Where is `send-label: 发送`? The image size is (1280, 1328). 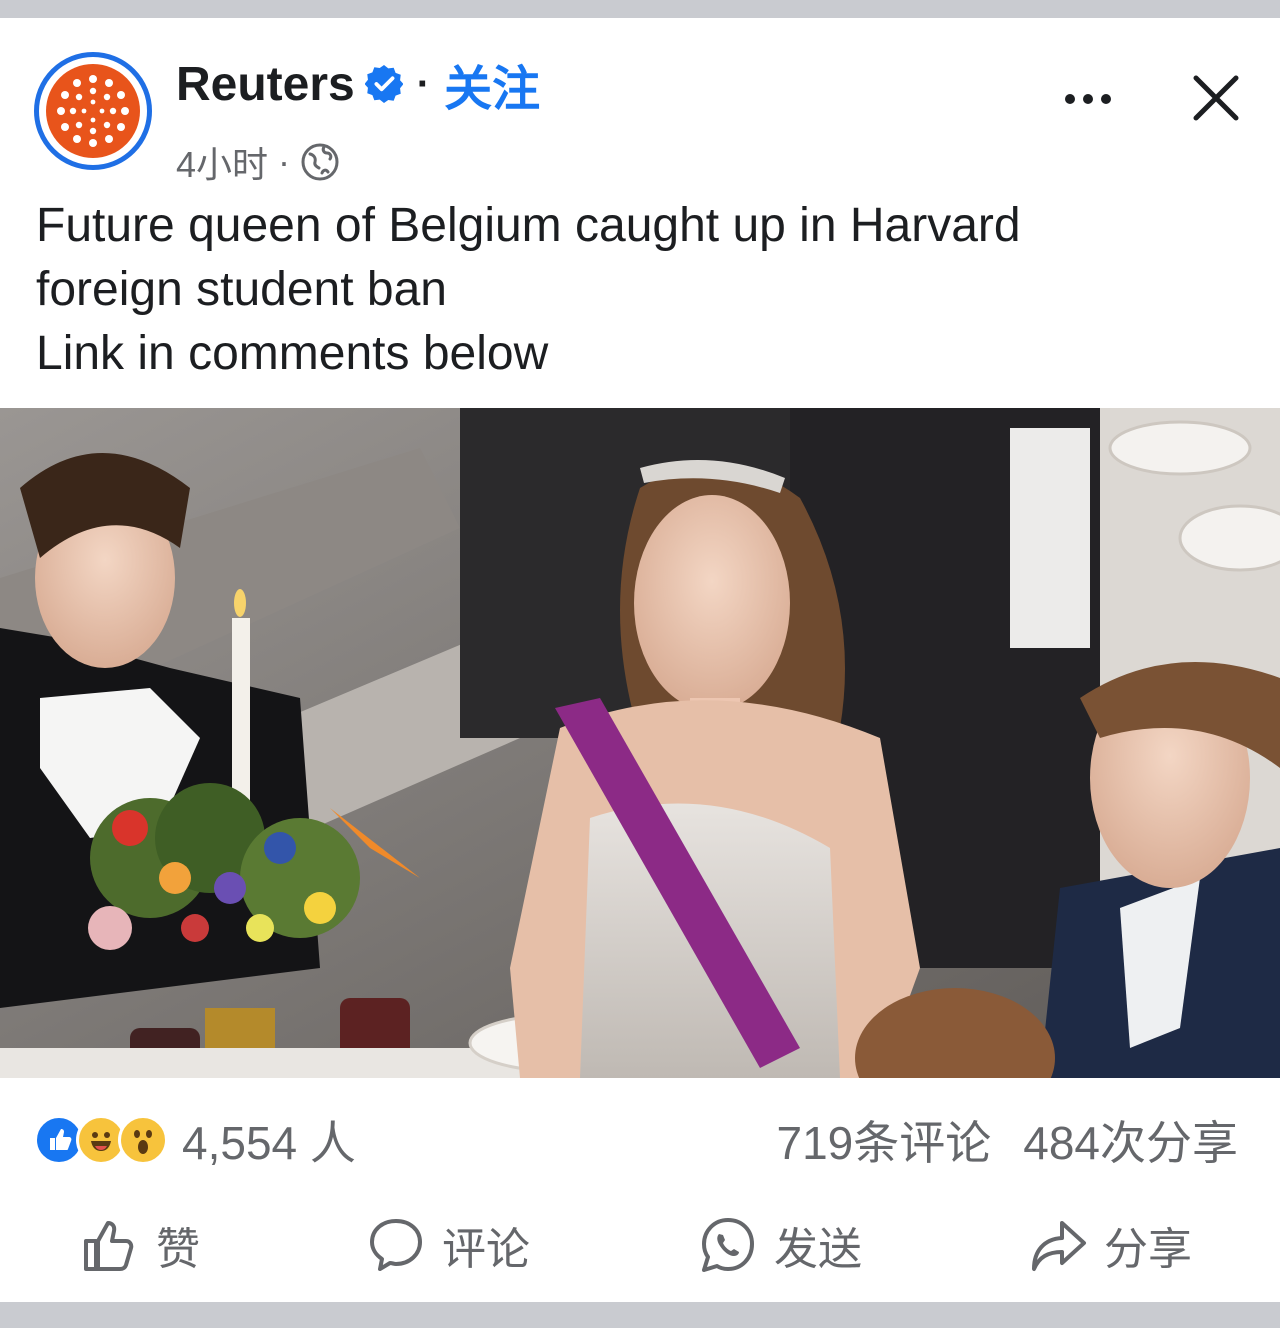
send-label: 发送 is located at coordinates (818, 1249).